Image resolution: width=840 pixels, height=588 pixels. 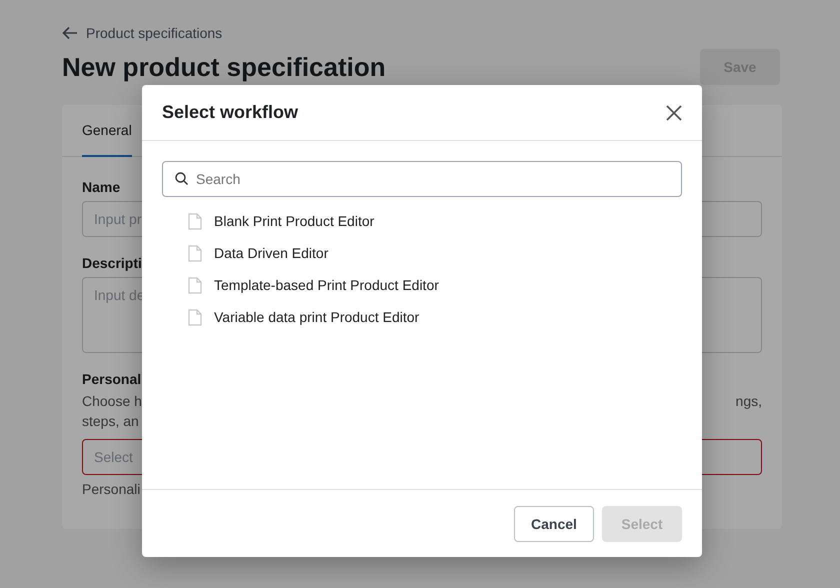 What do you see at coordinates (749, 401) in the screenshot?
I see `personalization-text: ngs,` at bounding box center [749, 401].